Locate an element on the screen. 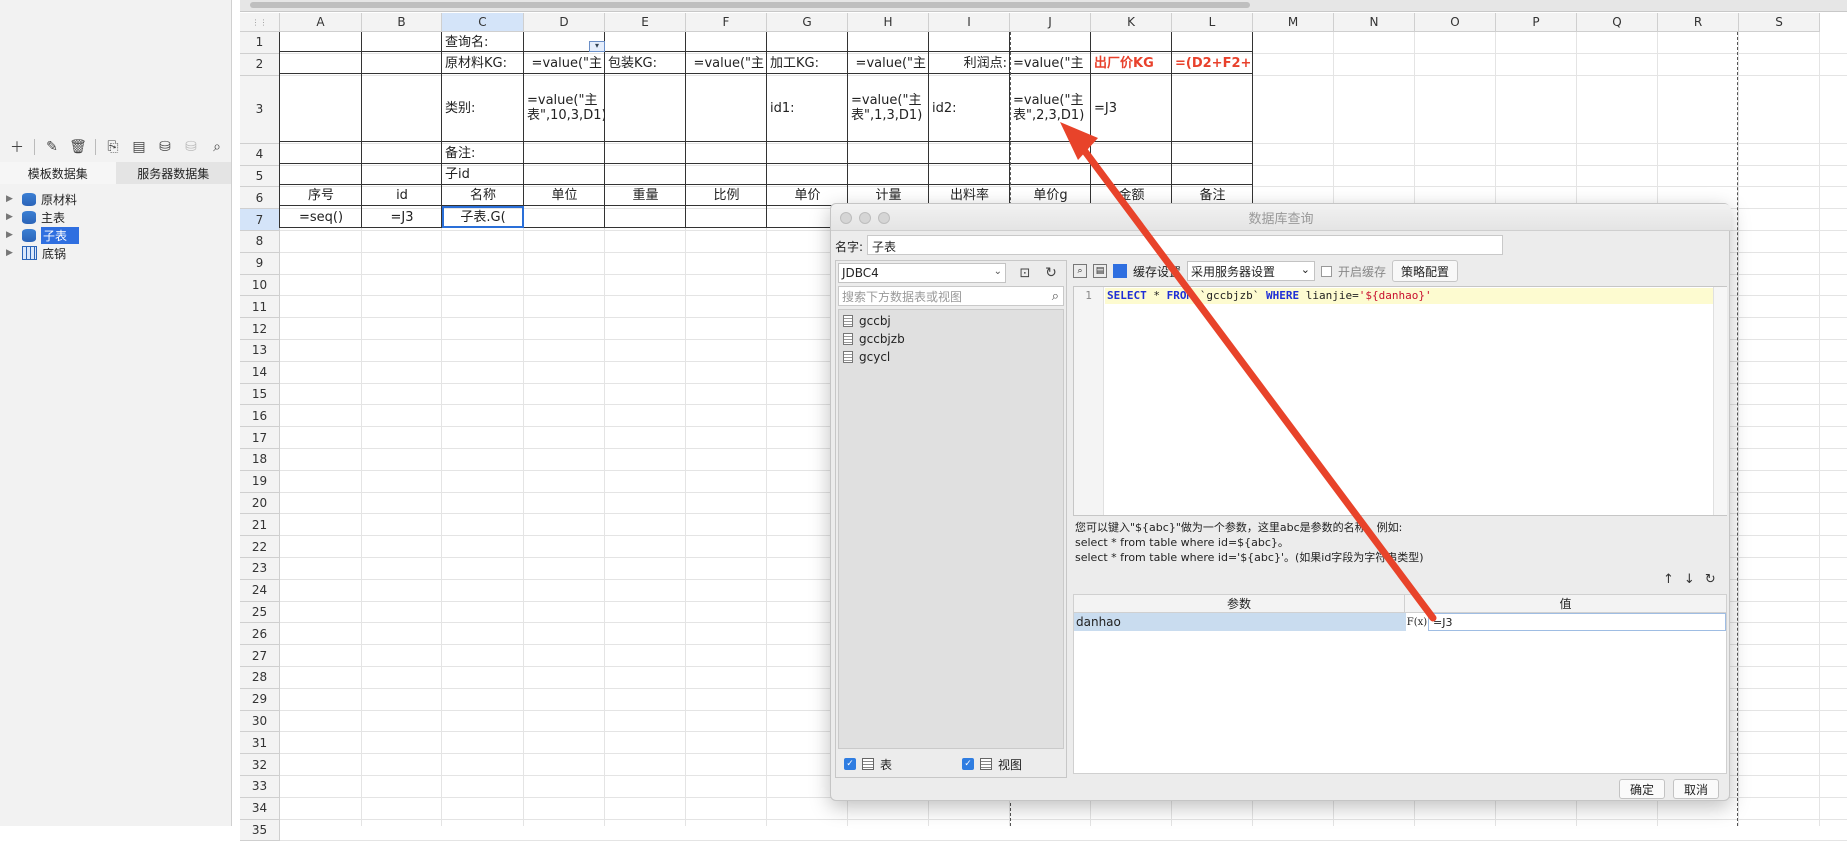  arrow-head is located at coordinates (1079, 141).